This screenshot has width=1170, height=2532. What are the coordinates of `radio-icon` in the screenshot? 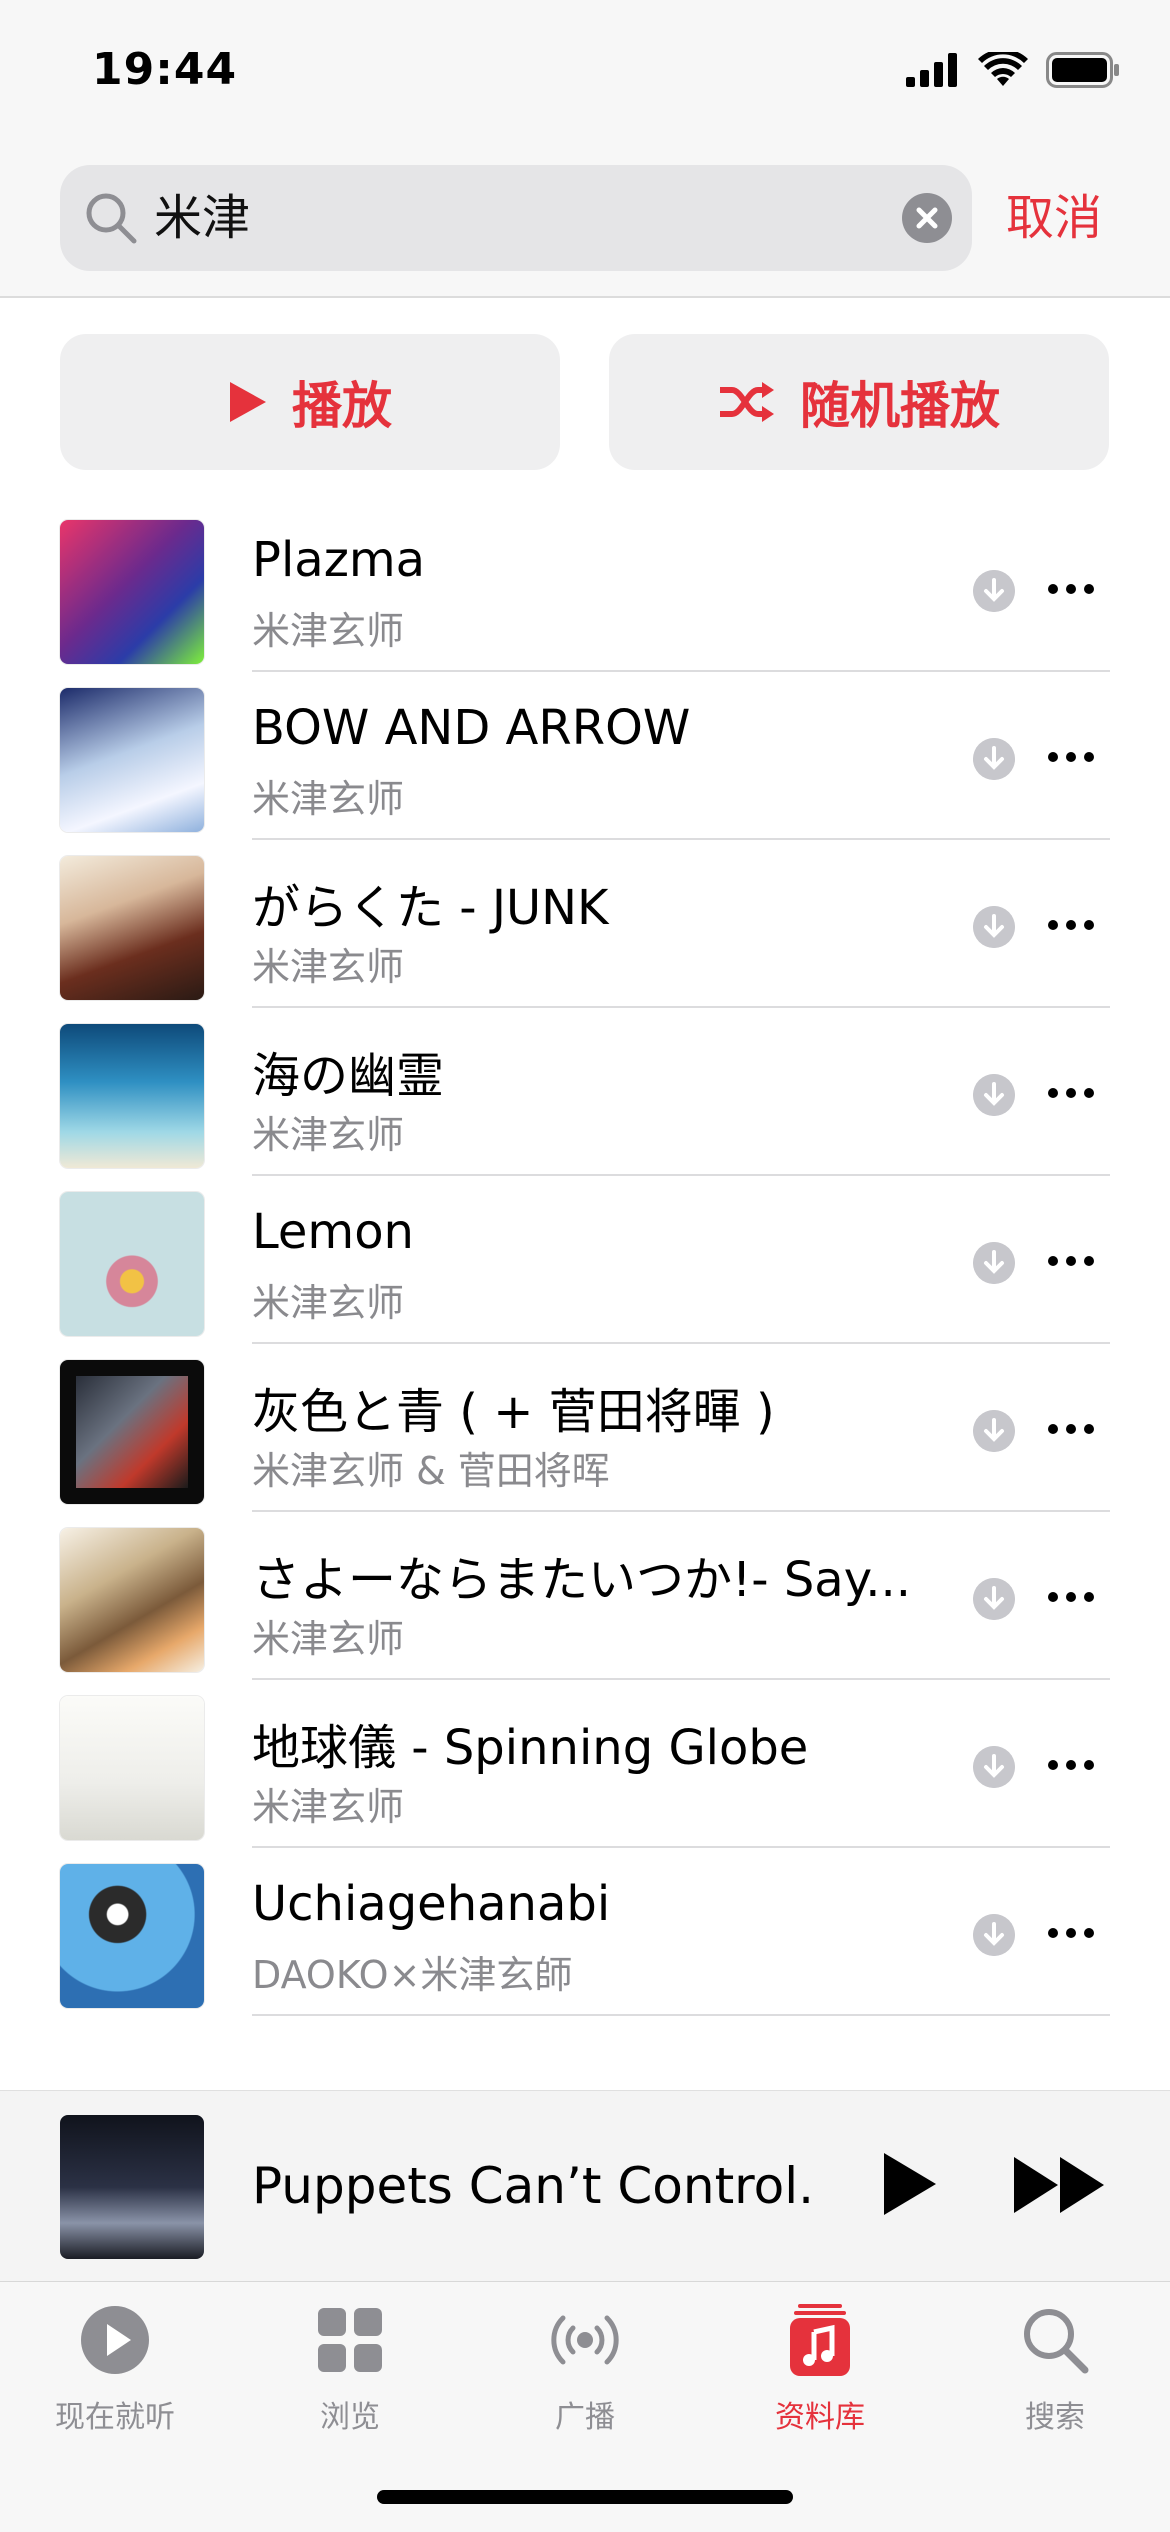 It's located at (585, 2340).